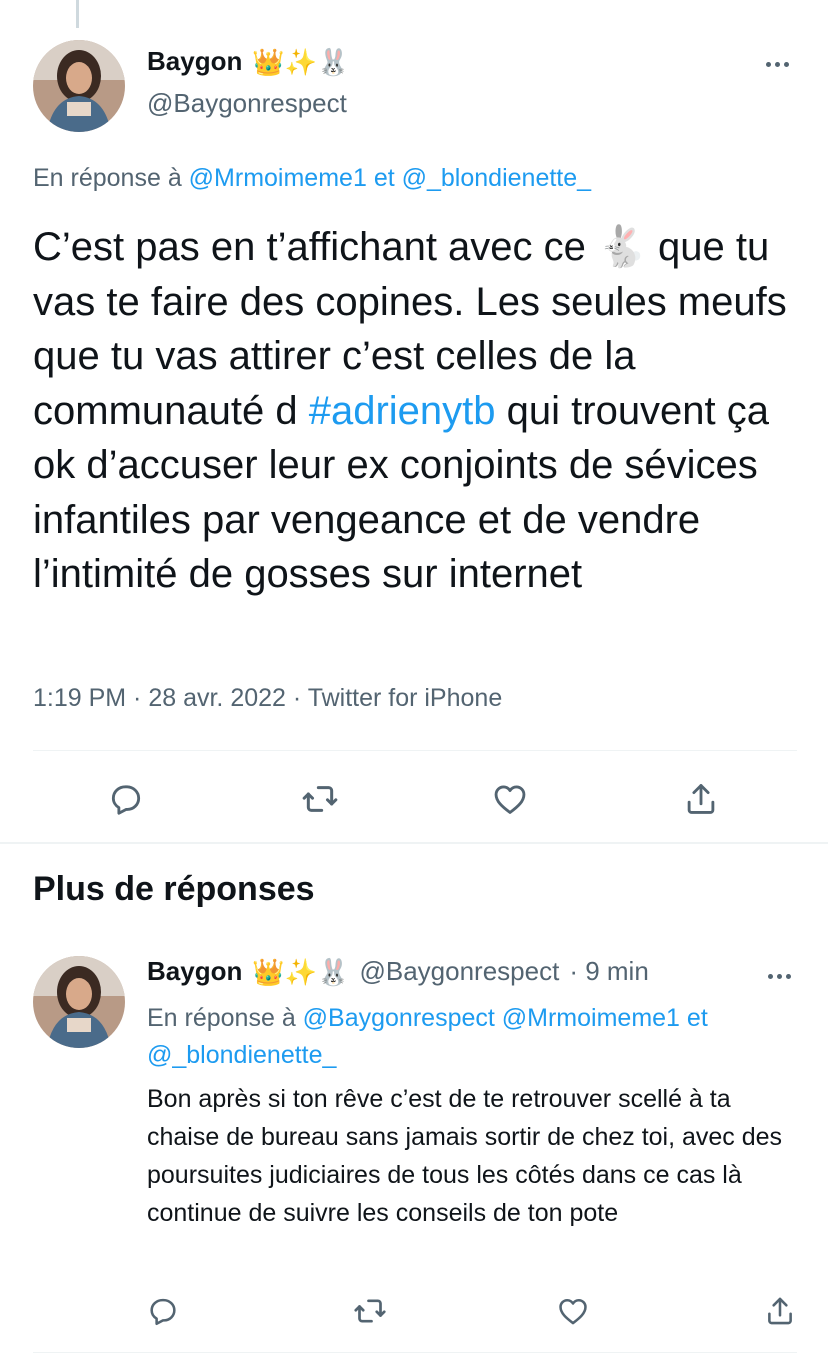 This screenshot has width=828, height=1355. Describe the element at coordinates (415, 1311) in the screenshot. I see `reply-actions` at that location.